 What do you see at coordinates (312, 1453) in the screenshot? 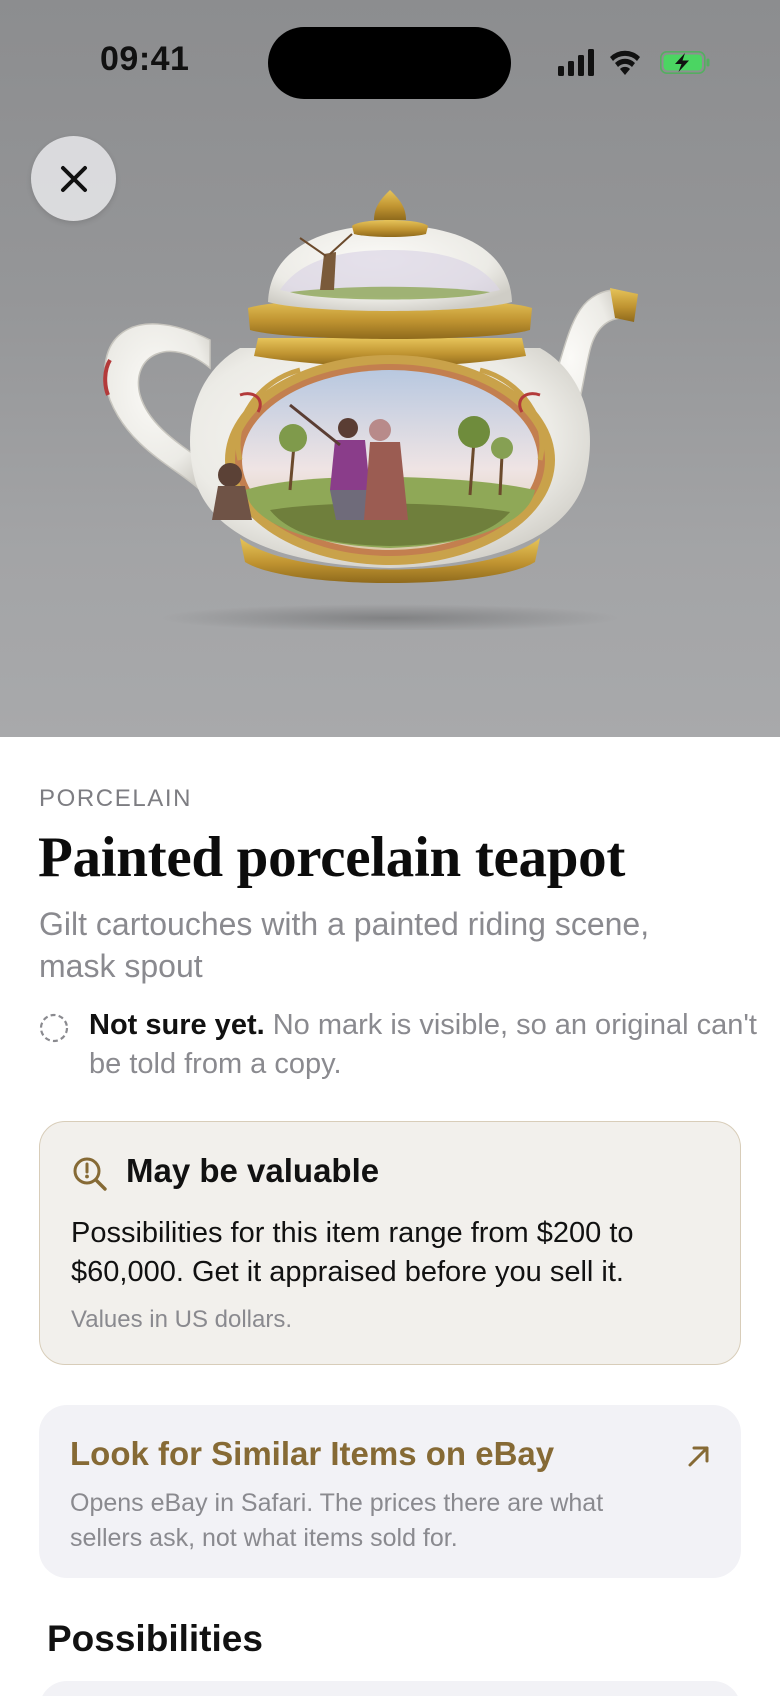
I see `ebay-card-title: Look for Similar Items on eBay` at bounding box center [312, 1453].